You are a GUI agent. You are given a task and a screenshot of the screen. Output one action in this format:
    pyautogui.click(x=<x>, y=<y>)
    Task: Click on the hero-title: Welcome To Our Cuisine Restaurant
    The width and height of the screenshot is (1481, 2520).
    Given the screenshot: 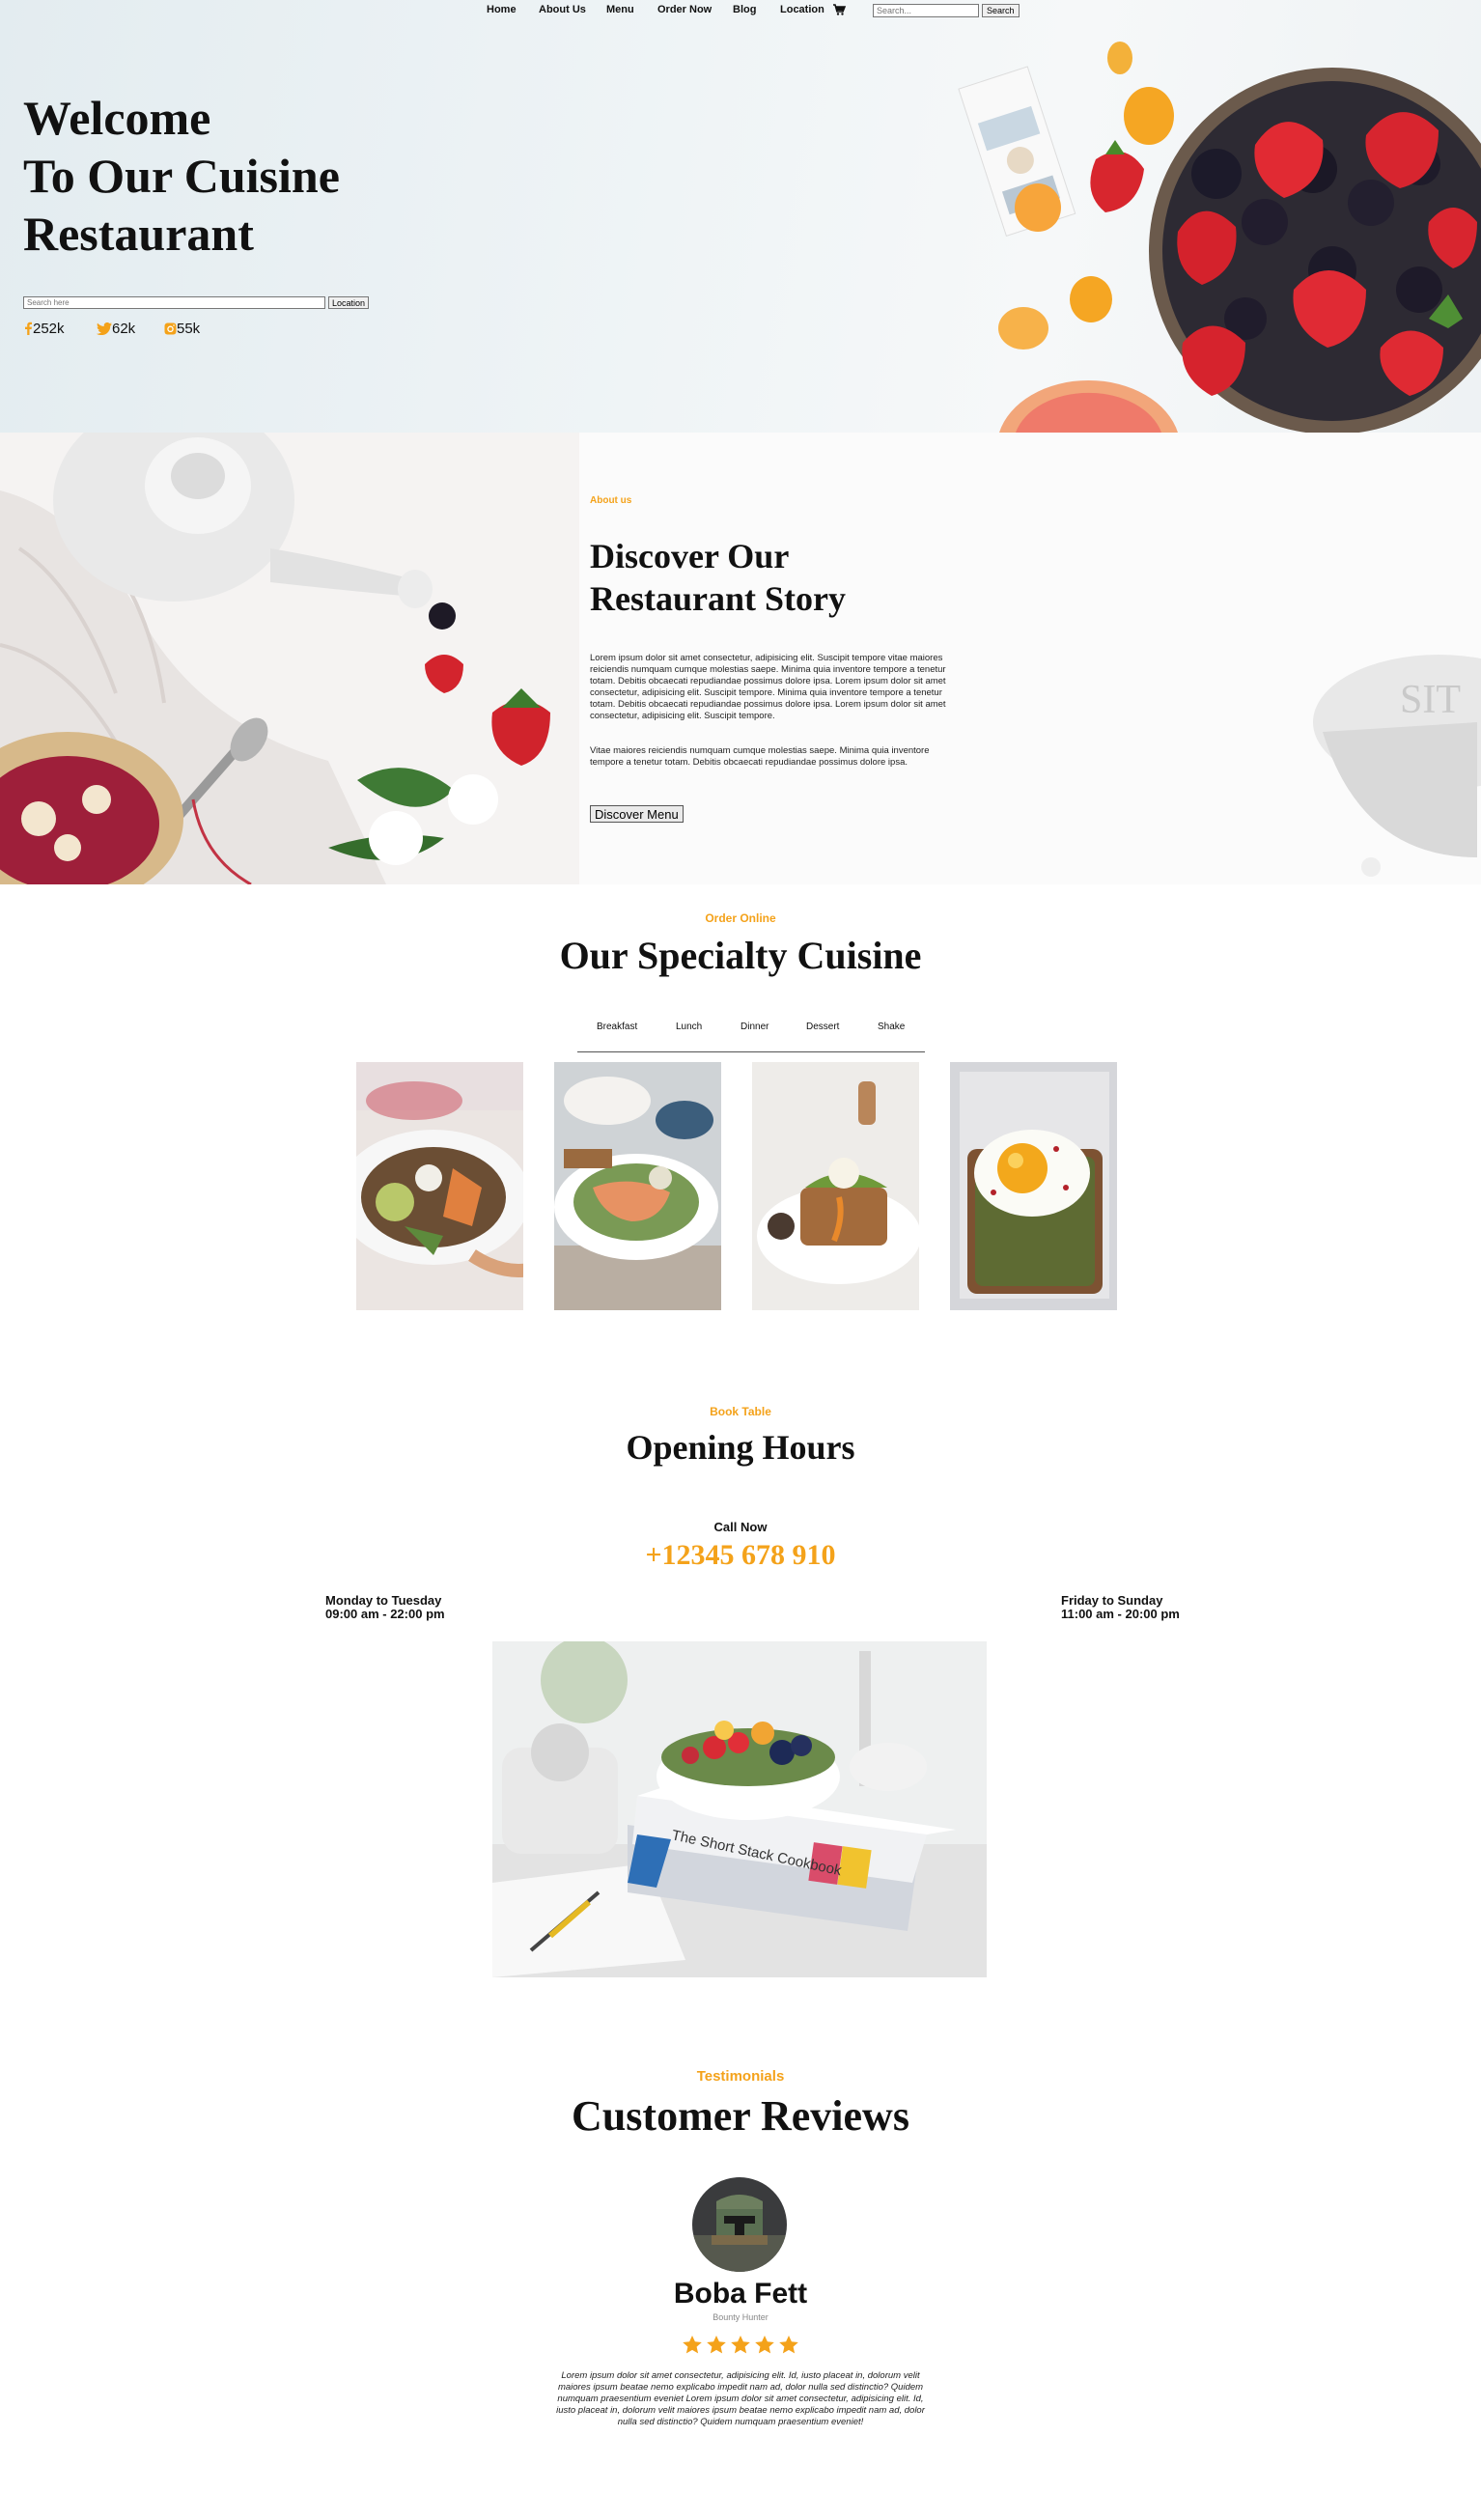 What is the action you would take?
    pyautogui.click(x=181, y=176)
    